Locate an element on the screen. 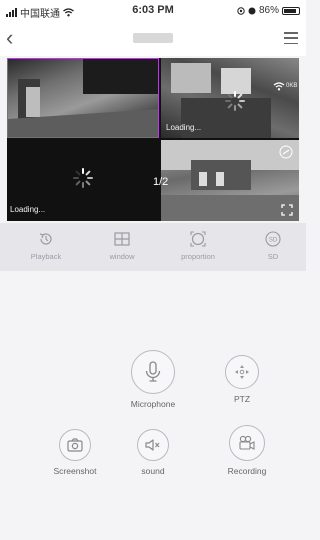 The height and width of the screenshot is (540, 320). status-right: 86% is located at coordinates (268, 10).